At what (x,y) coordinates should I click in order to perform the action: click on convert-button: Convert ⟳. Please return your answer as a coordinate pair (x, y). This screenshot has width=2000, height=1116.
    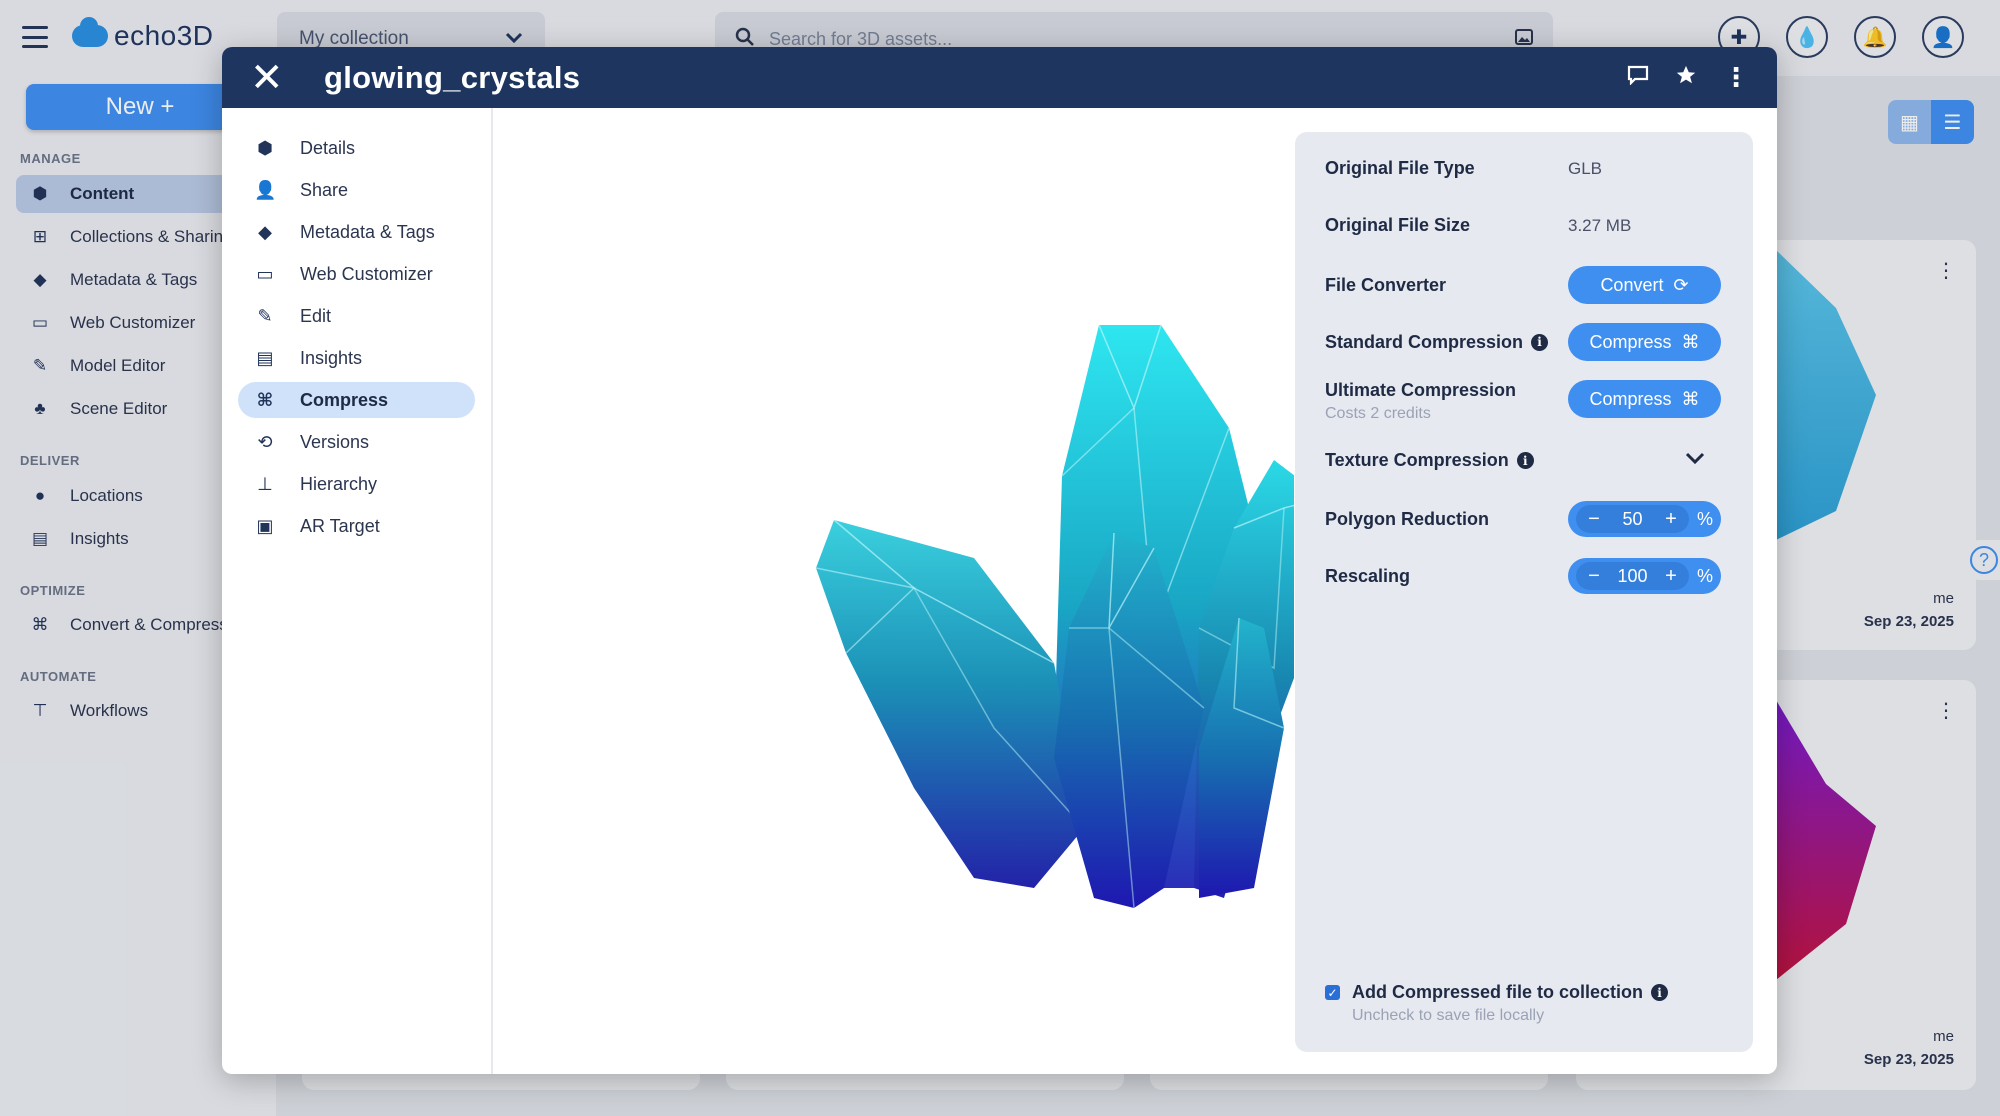
    Looking at the image, I should click on (1644, 285).